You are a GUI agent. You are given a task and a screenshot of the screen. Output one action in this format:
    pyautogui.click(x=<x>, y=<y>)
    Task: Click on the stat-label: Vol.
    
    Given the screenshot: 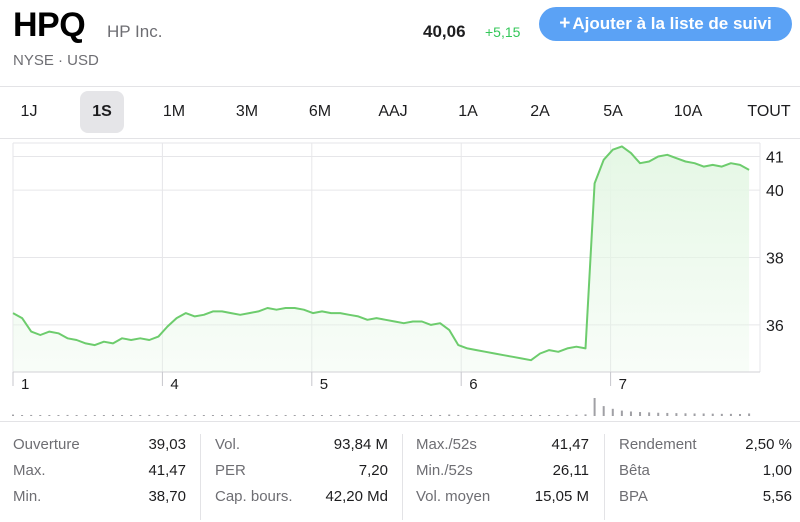 What is the action you would take?
    pyautogui.click(x=228, y=444)
    